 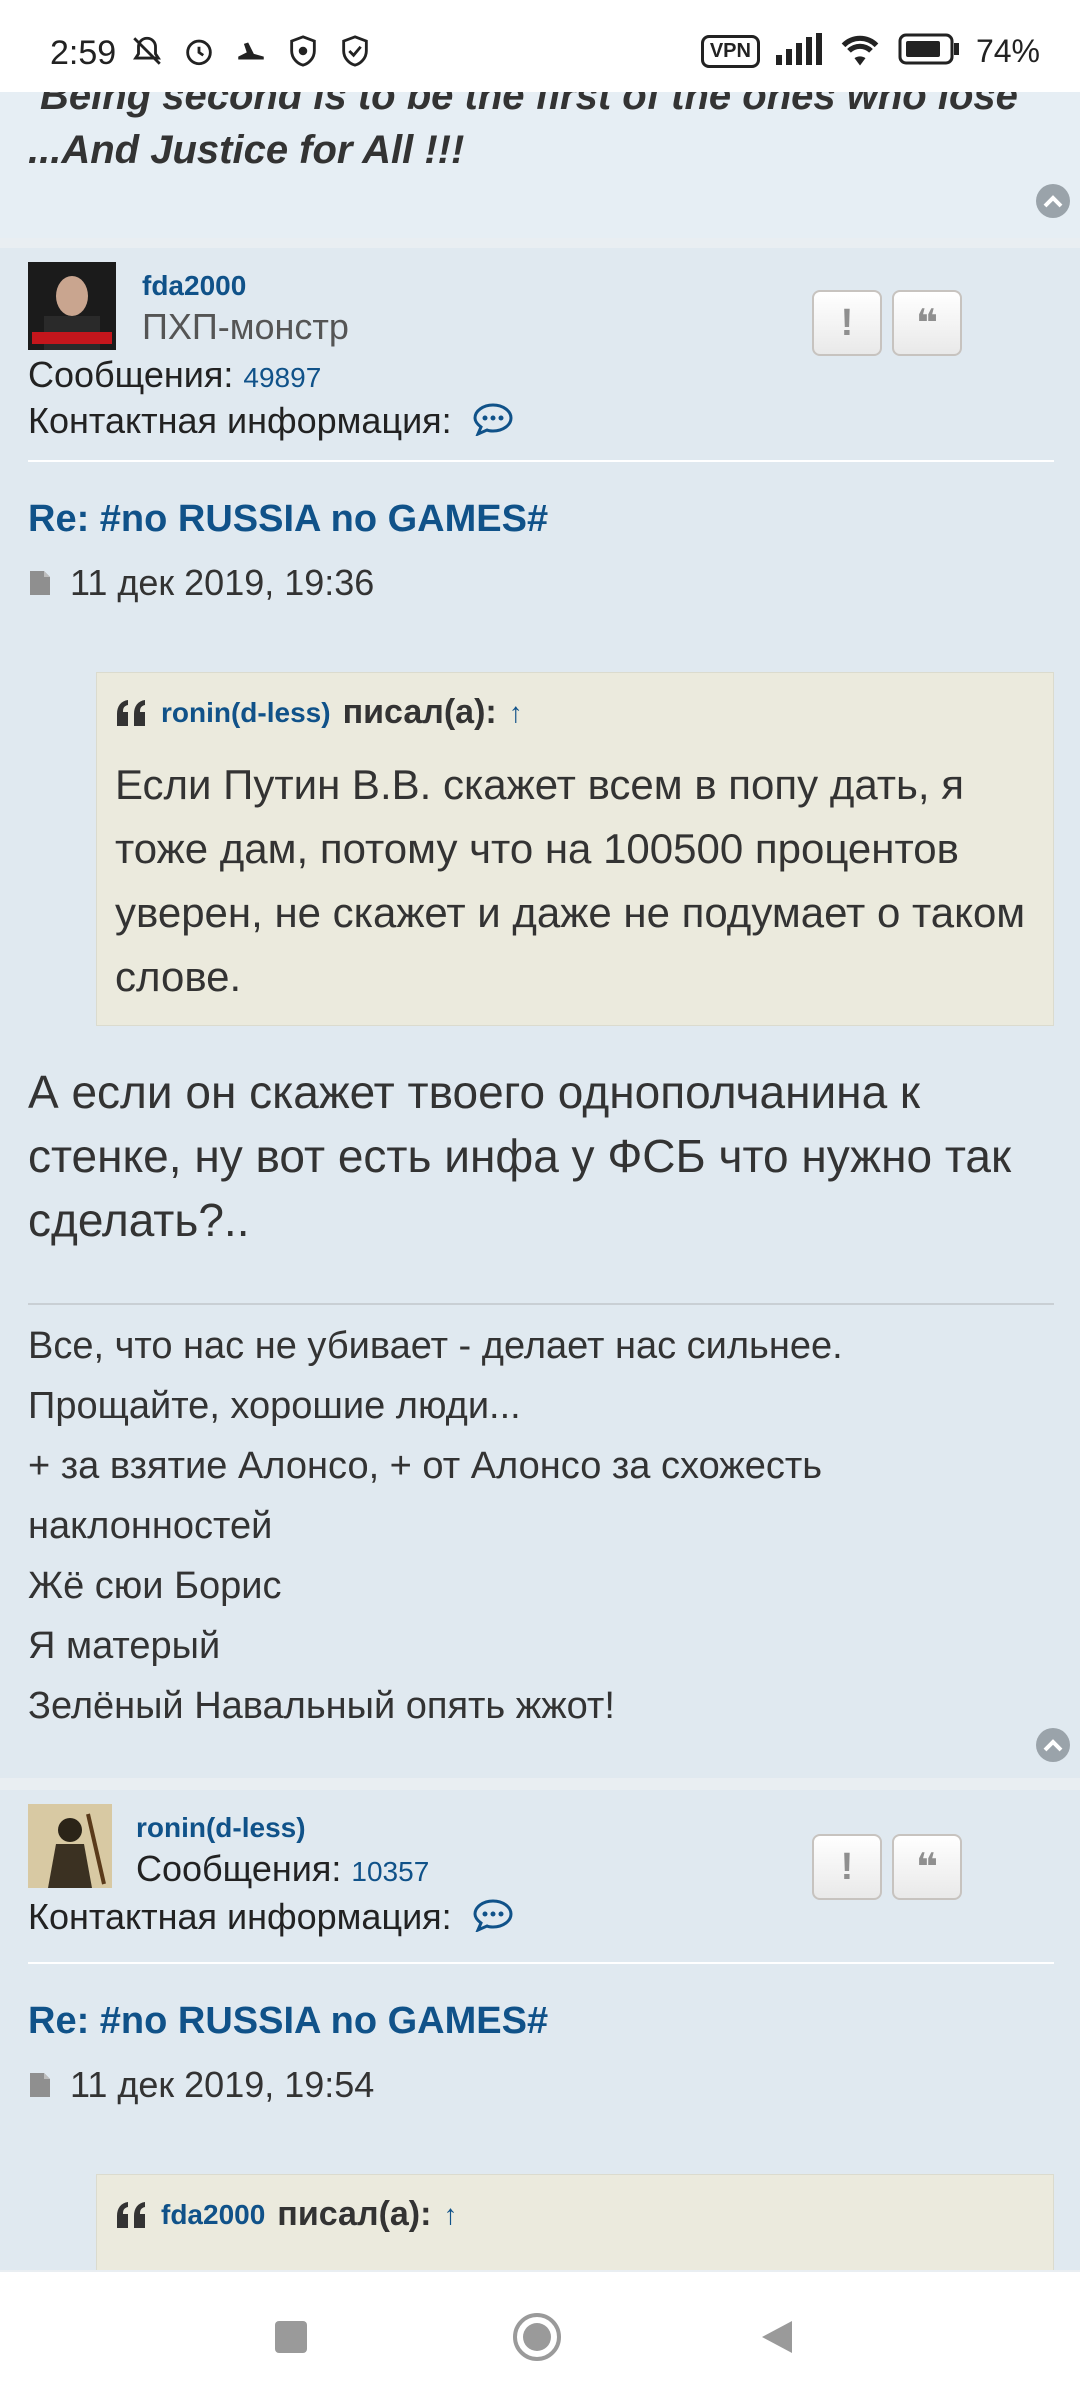 I want to click on home-button, so click(x=537, y=2337).